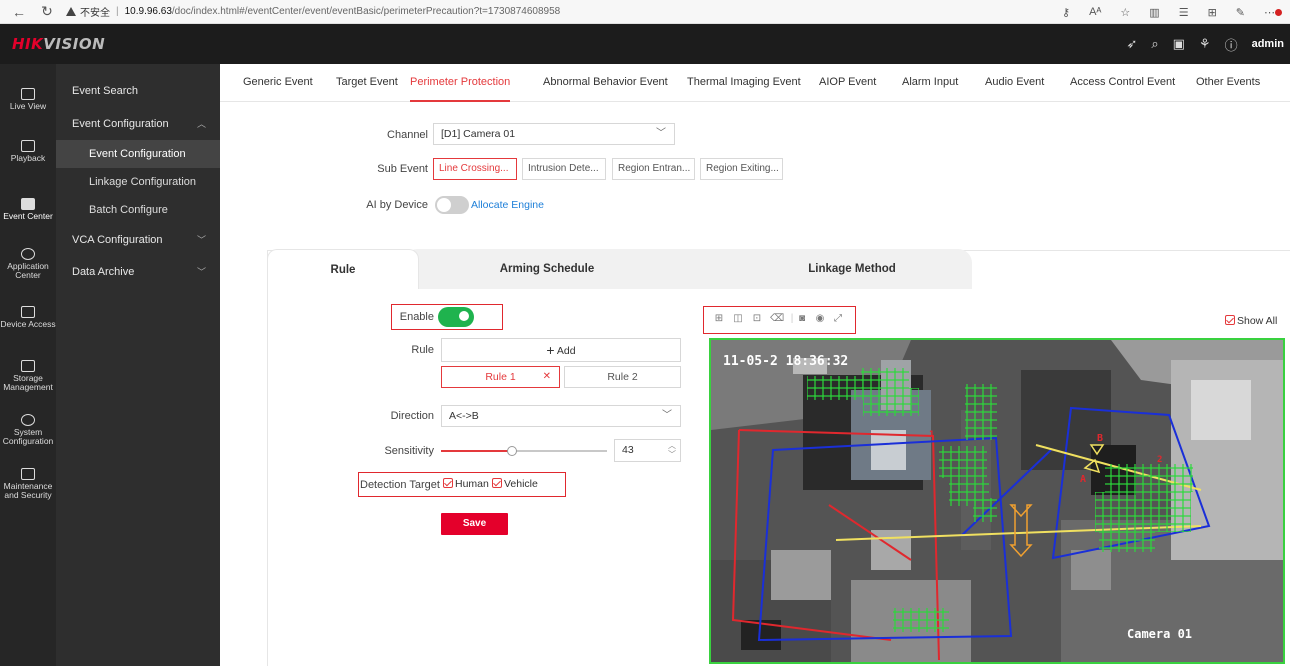  Describe the element at coordinates (605, 83) in the screenshot. I see `tab-abnormal-behavior-event: Abnormal Behavior Event` at that location.